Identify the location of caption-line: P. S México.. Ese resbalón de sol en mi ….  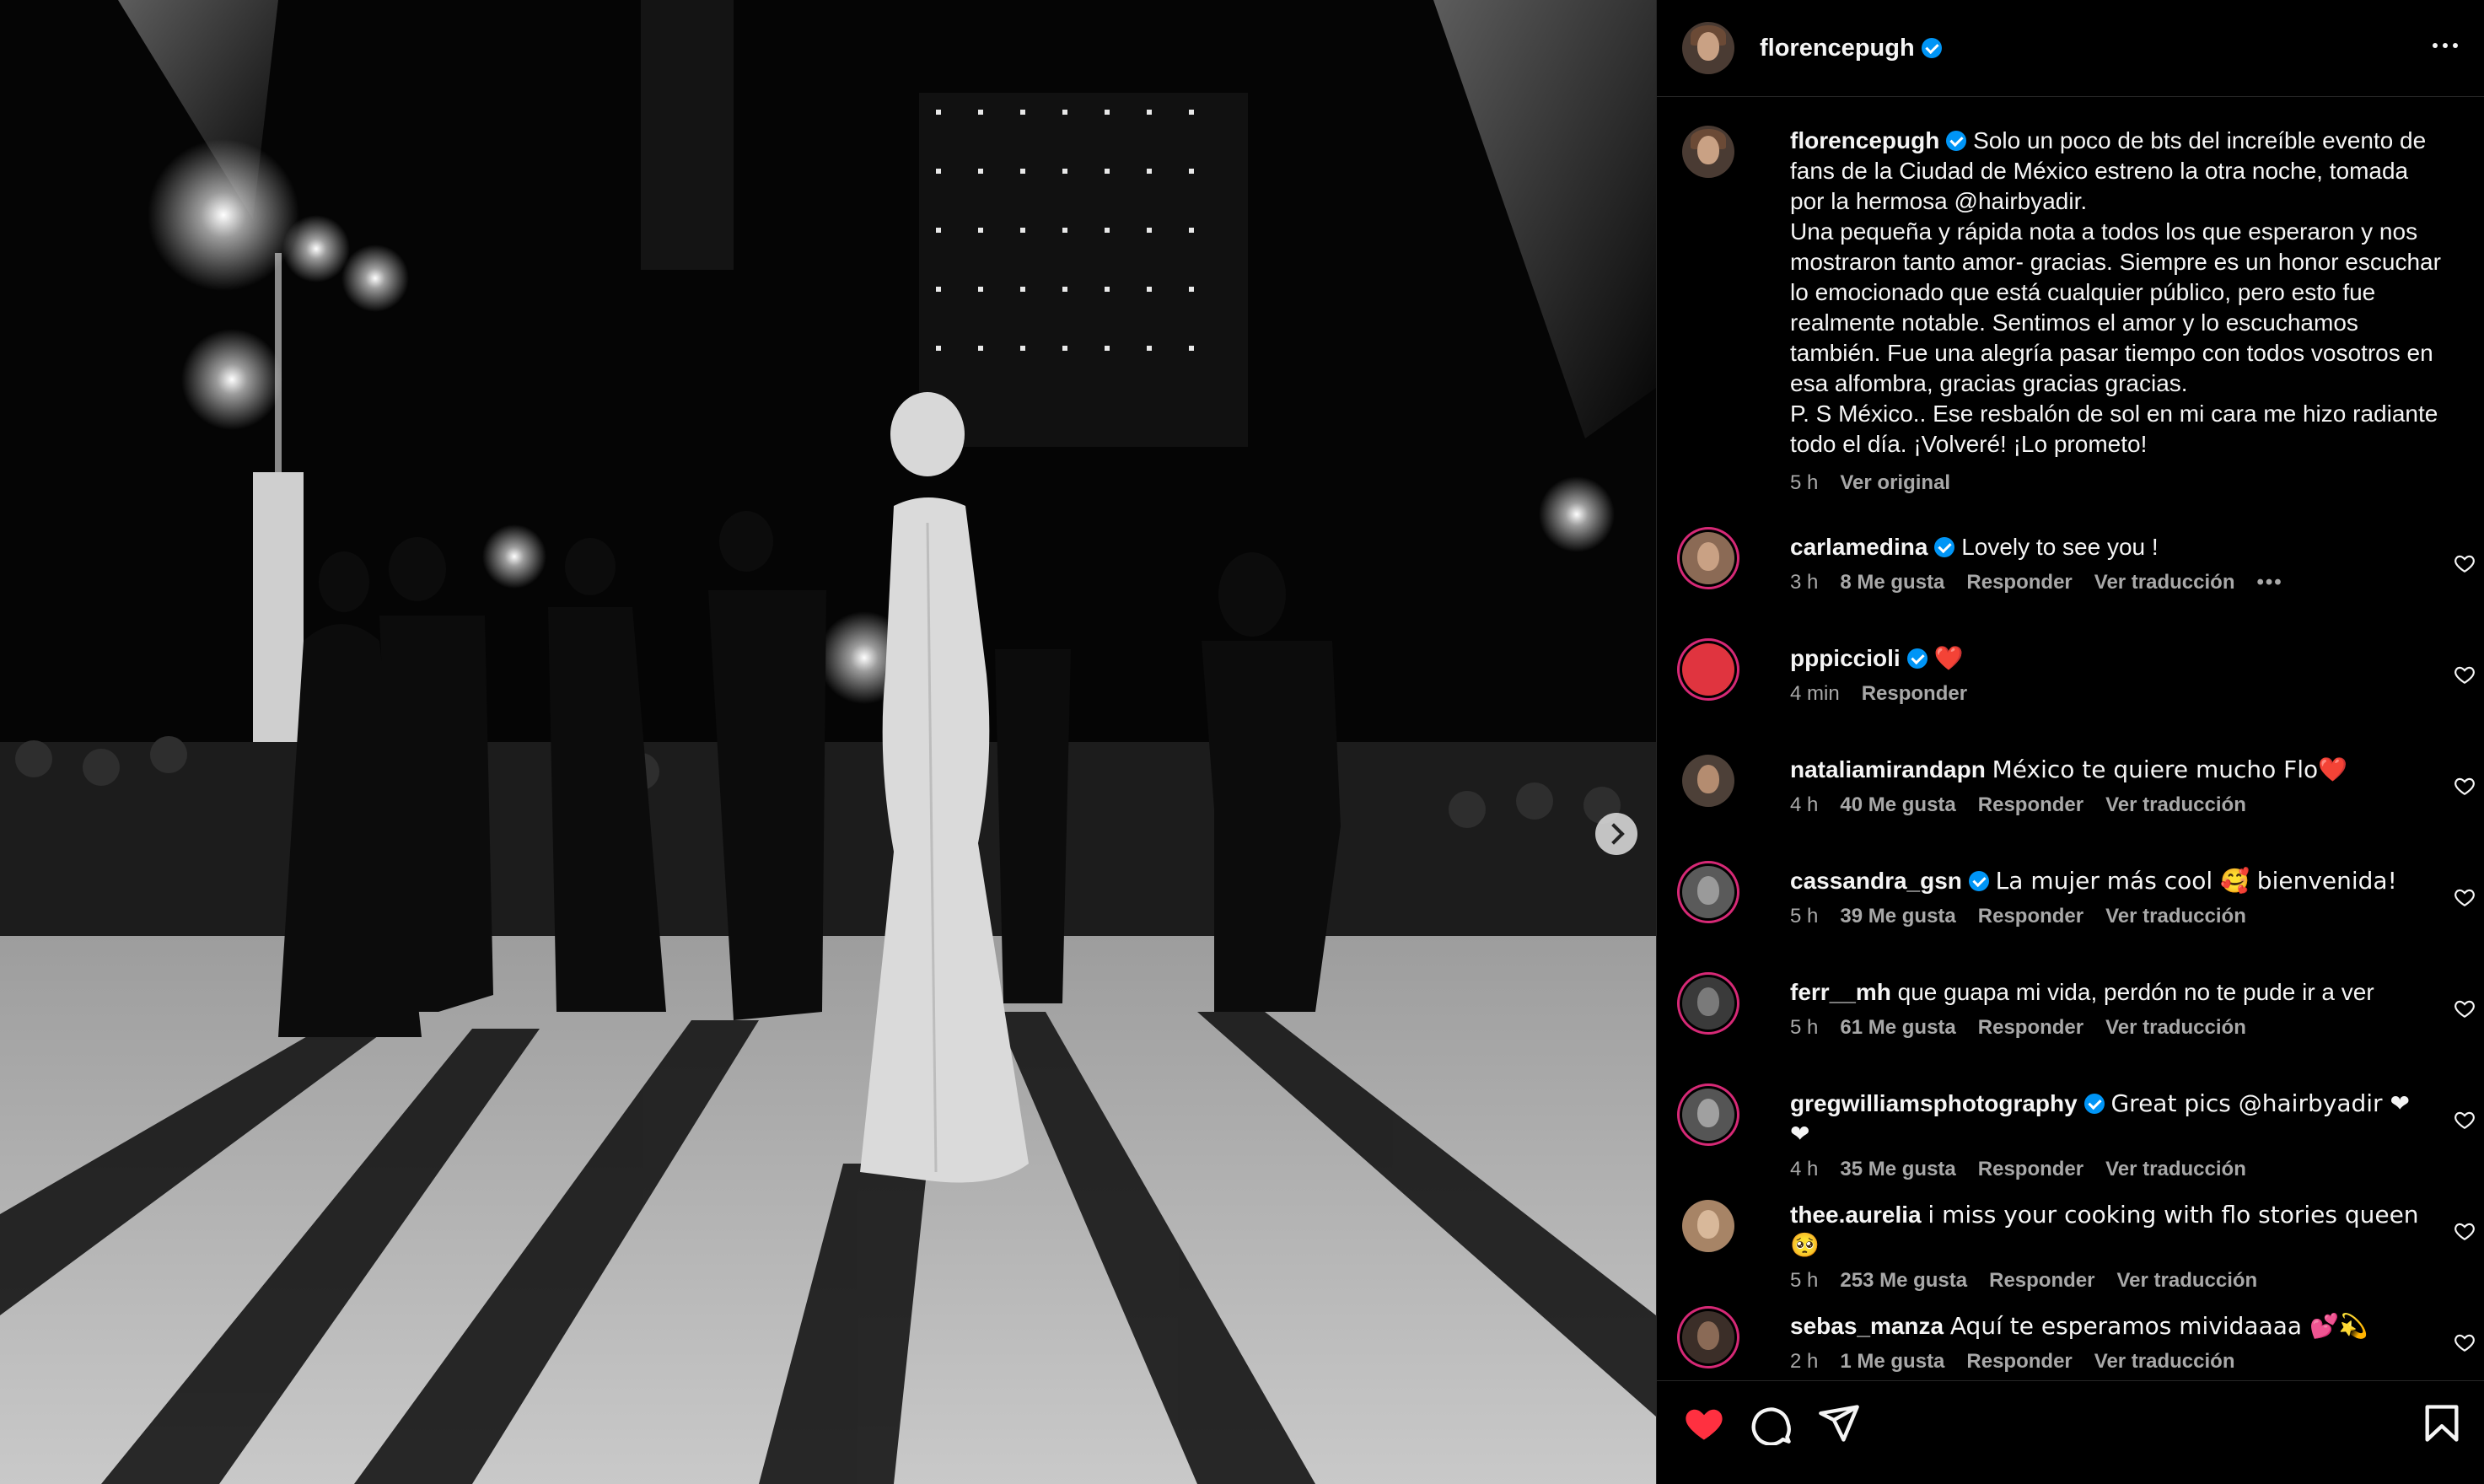
(2114, 414).